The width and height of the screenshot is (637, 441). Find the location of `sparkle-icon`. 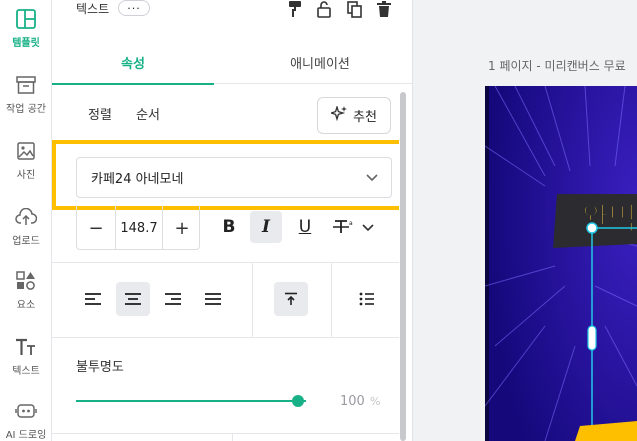

sparkle-icon is located at coordinates (338, 115).